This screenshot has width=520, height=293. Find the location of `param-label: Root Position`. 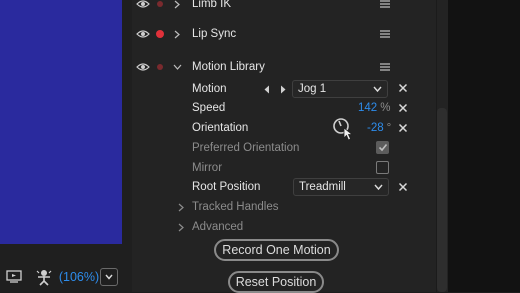

param-label: Root Position is located at coordinates (226, 187).